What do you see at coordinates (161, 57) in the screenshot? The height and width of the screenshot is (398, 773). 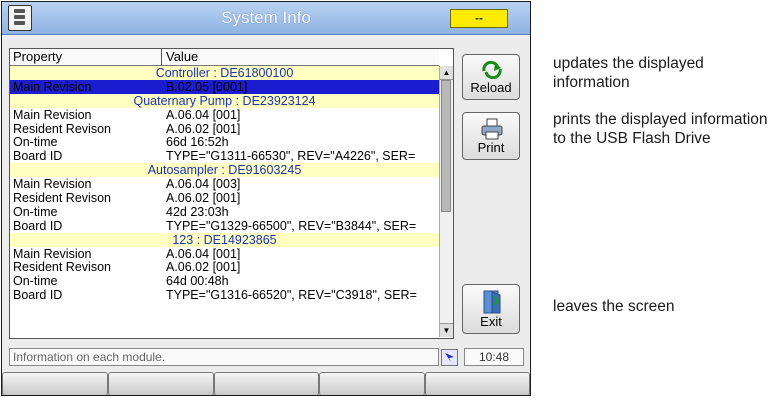 I see `column-divider` at bounding box center [161, 57].